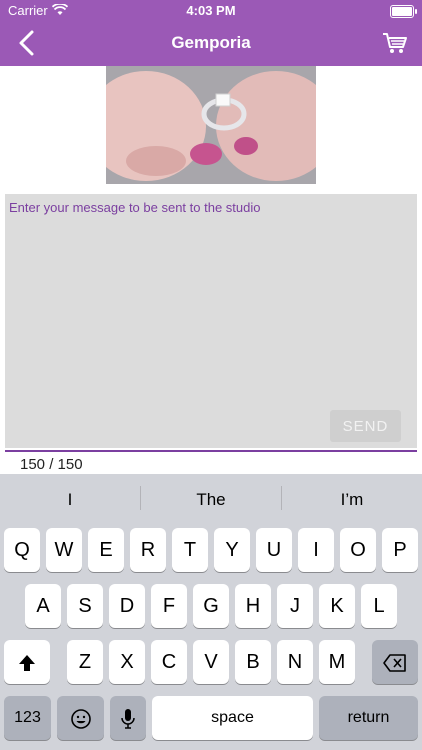 The image size is (422, 750). Describe the element at coordinates (211, 606) in the screenshot. I see `key-g: G` at that location.